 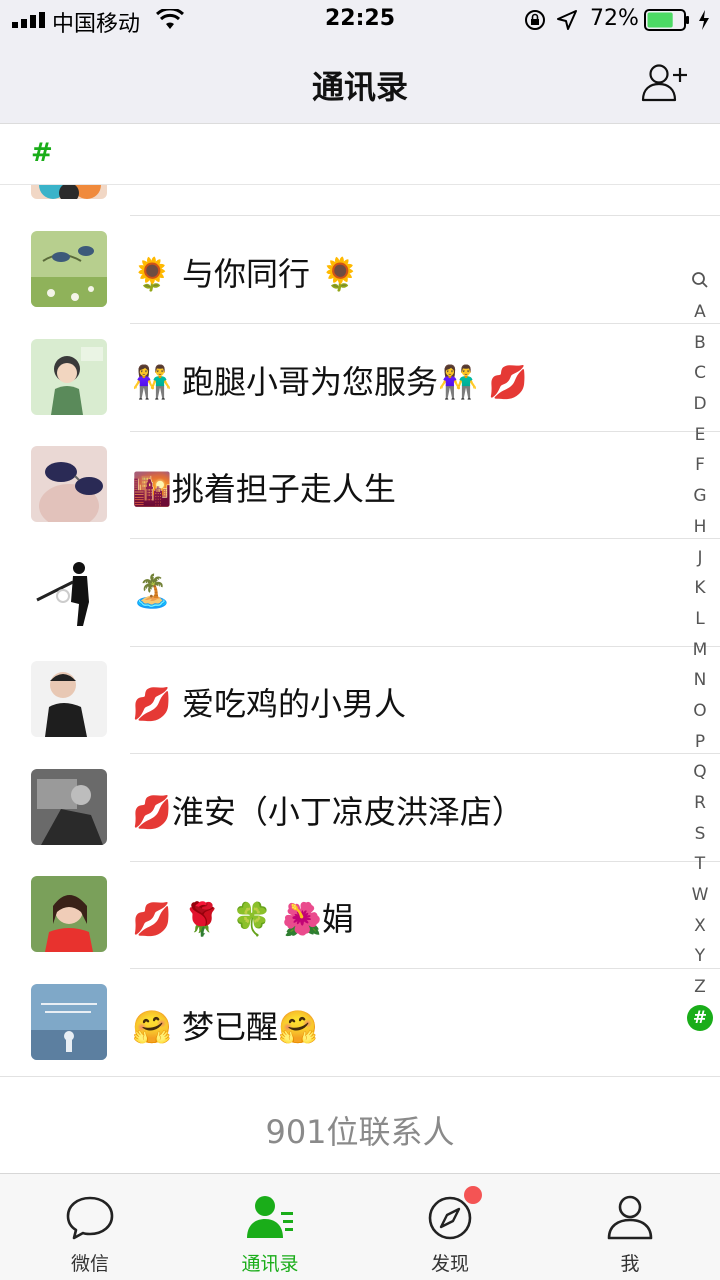 I want to click on notification-dot, so click(x=473, y=1195).